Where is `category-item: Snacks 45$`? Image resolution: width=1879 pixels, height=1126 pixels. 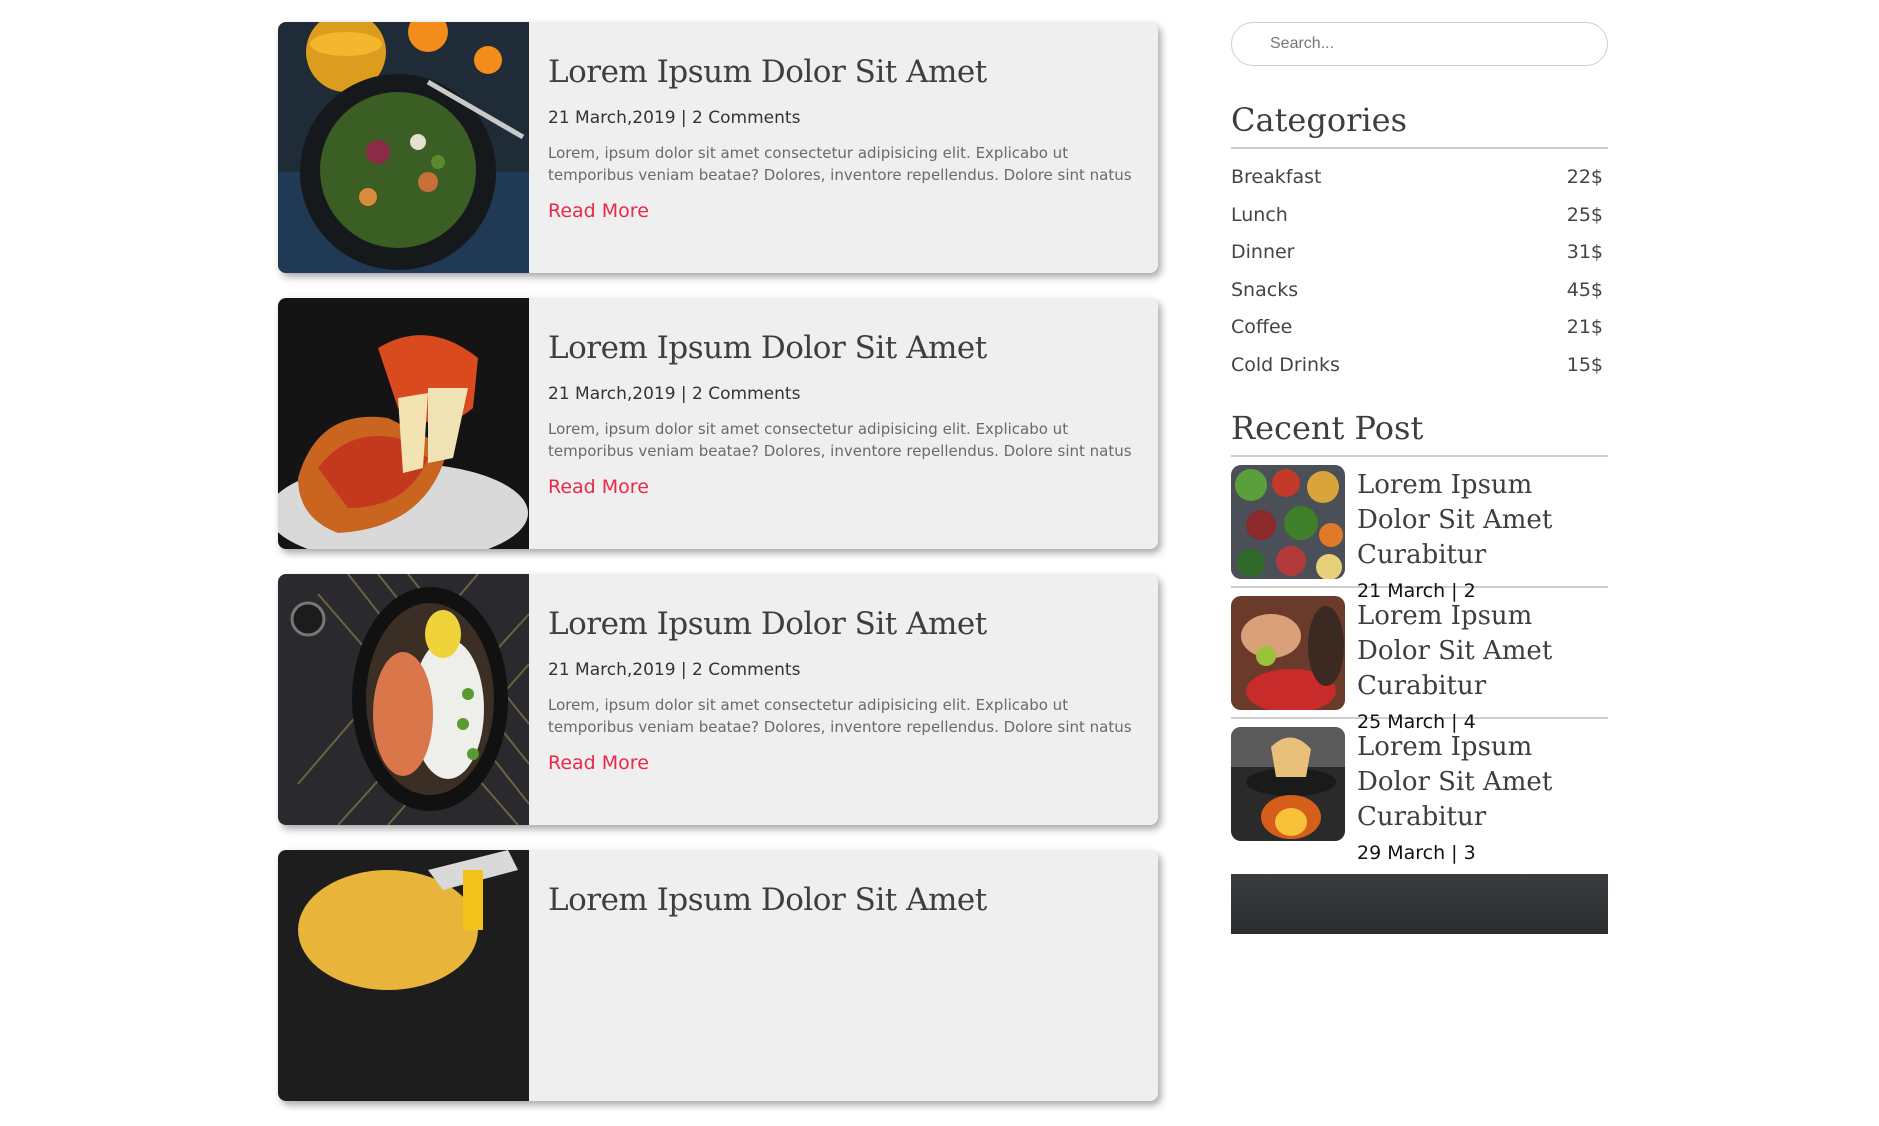
category-item: Snacks 45$ is located at coordinates (1419, 291).